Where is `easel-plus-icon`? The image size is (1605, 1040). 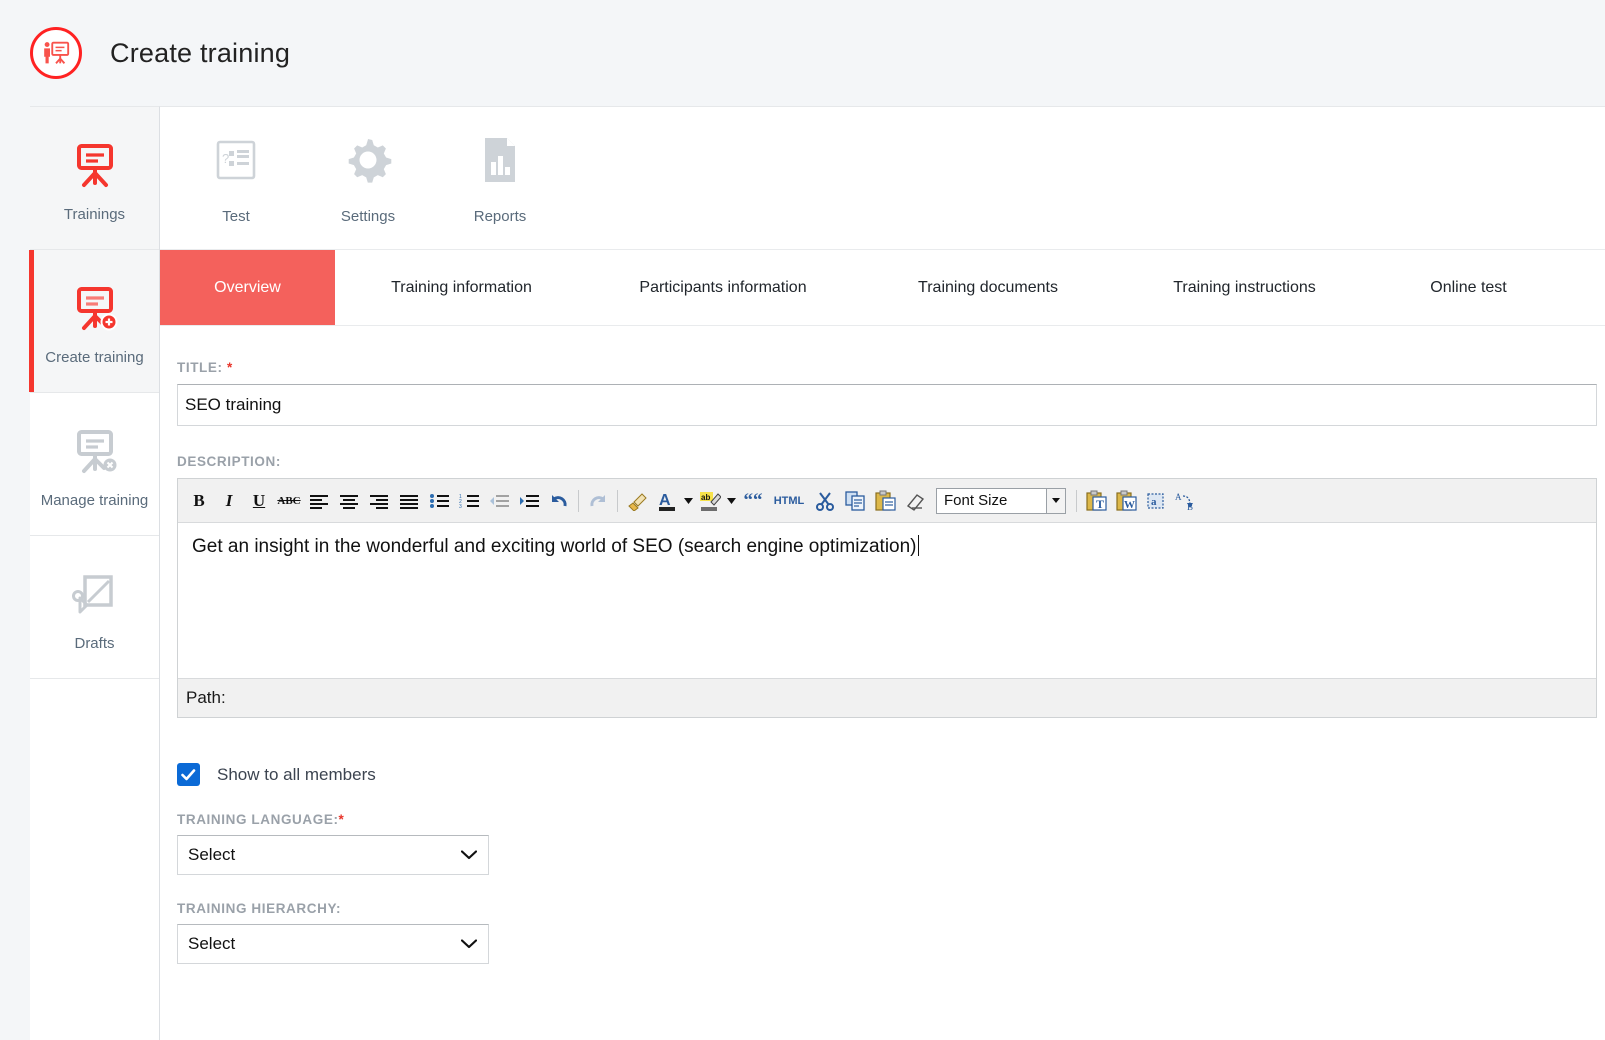
easel-plus-icon is located at coordinates (95, 307).